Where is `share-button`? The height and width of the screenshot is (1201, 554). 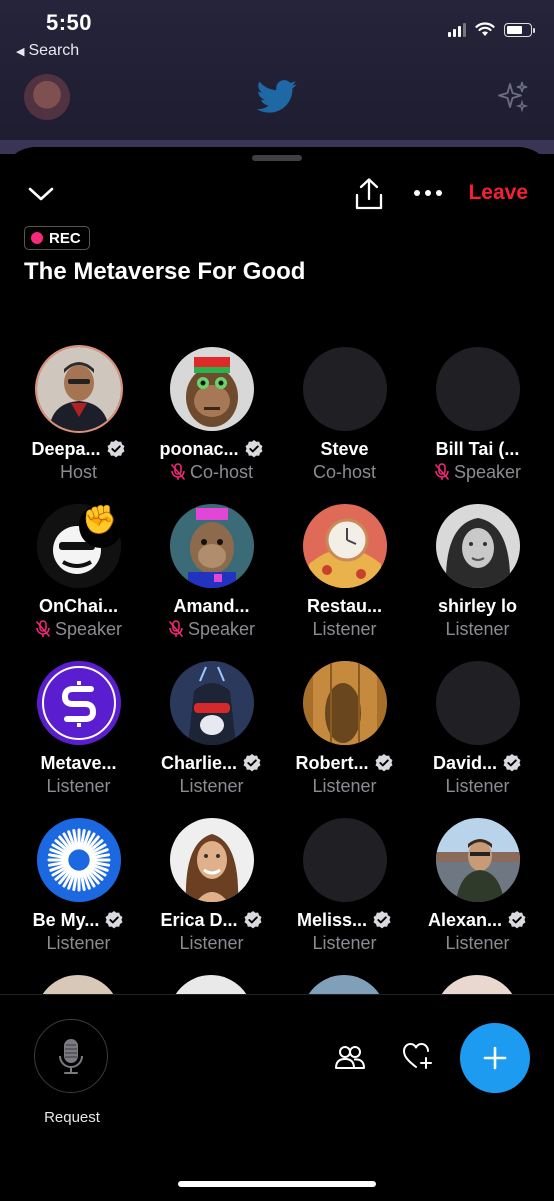 share-button is located at coordinates (369, 194).